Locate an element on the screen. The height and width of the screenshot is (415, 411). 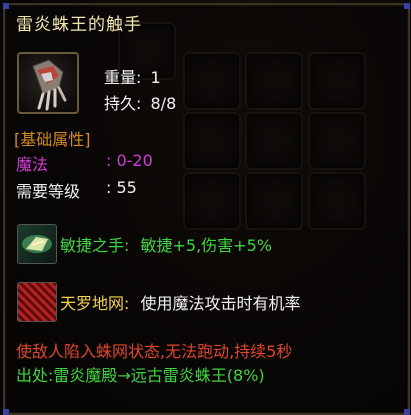
base-attributes-header: [基础属性] is located at coordinates (52, 139).